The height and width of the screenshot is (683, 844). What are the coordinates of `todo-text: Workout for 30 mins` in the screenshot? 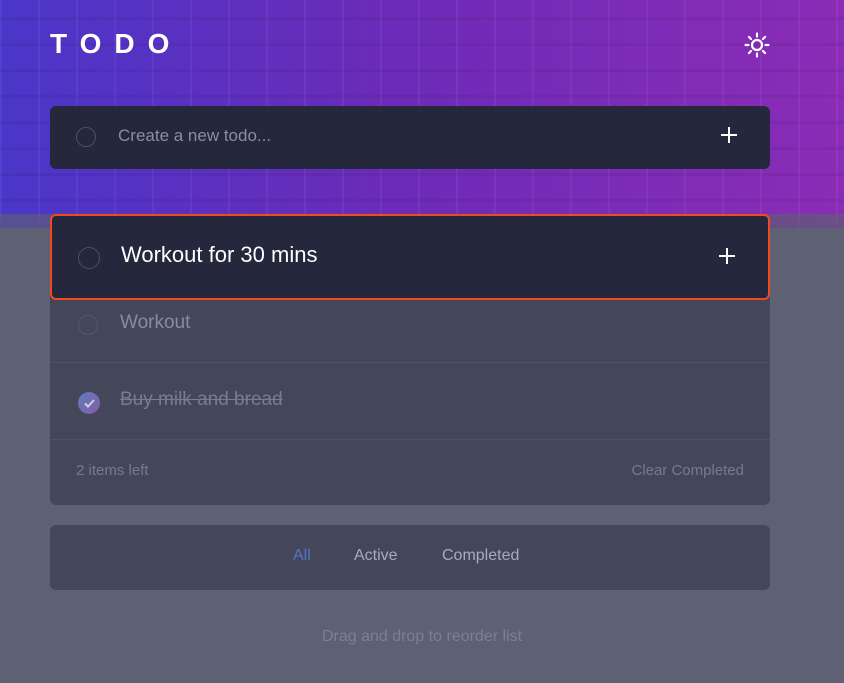 It's located at (219, 254).